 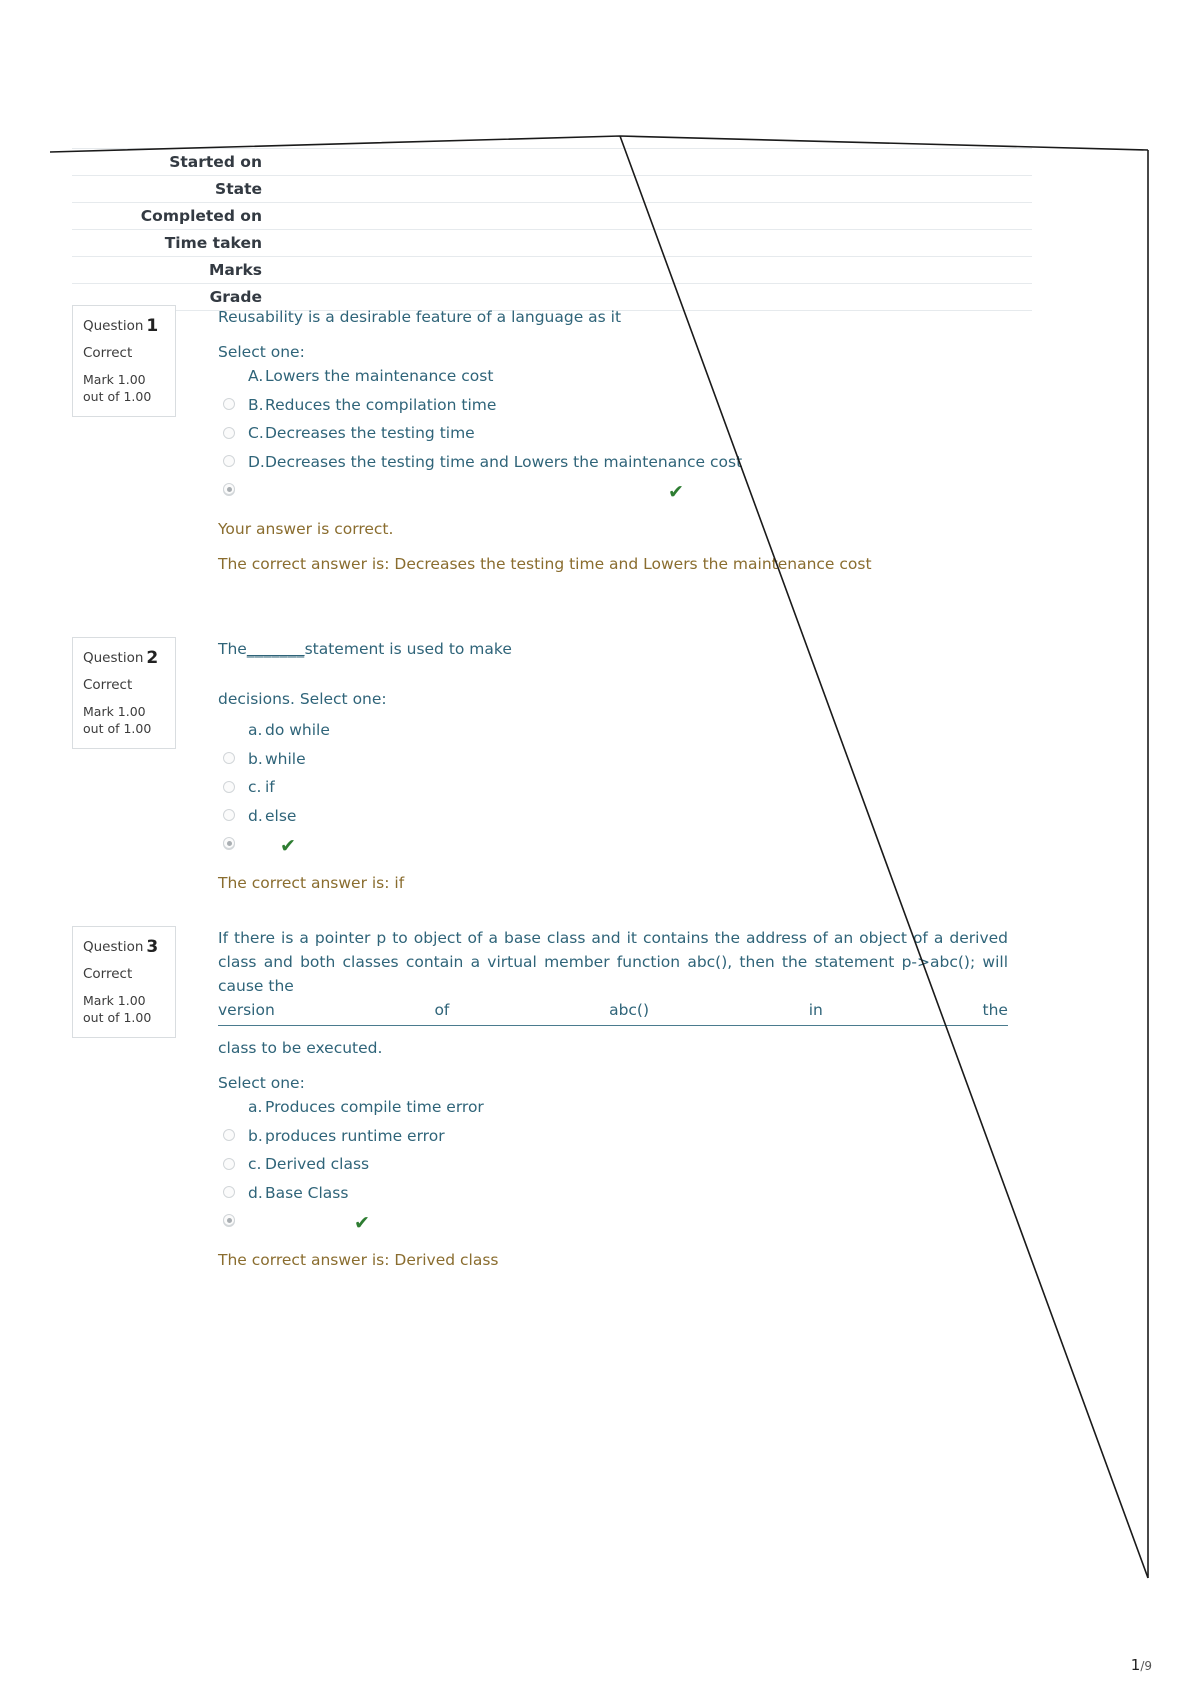 What do you see at coordinates (256, 461) in the screenshot?
I see `answer-letter-1-d: D.` at bounding box center [256, 461].